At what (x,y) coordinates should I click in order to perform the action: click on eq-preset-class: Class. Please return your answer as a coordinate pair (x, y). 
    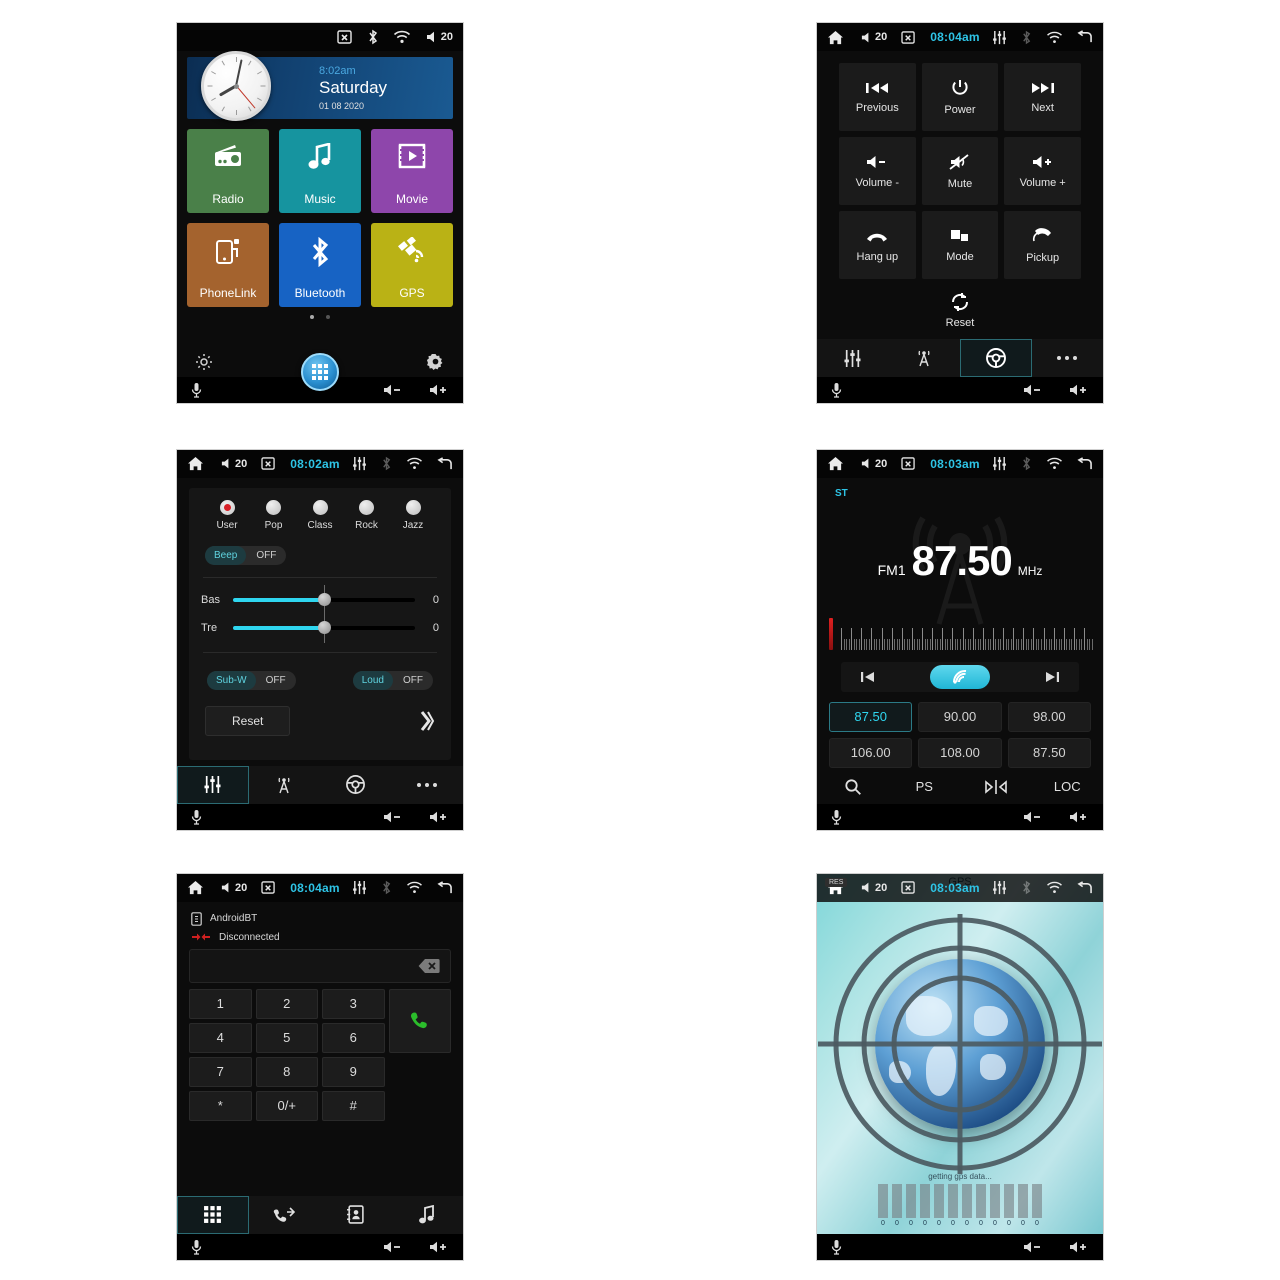
    Looking at the image, I should click on (320, 515).